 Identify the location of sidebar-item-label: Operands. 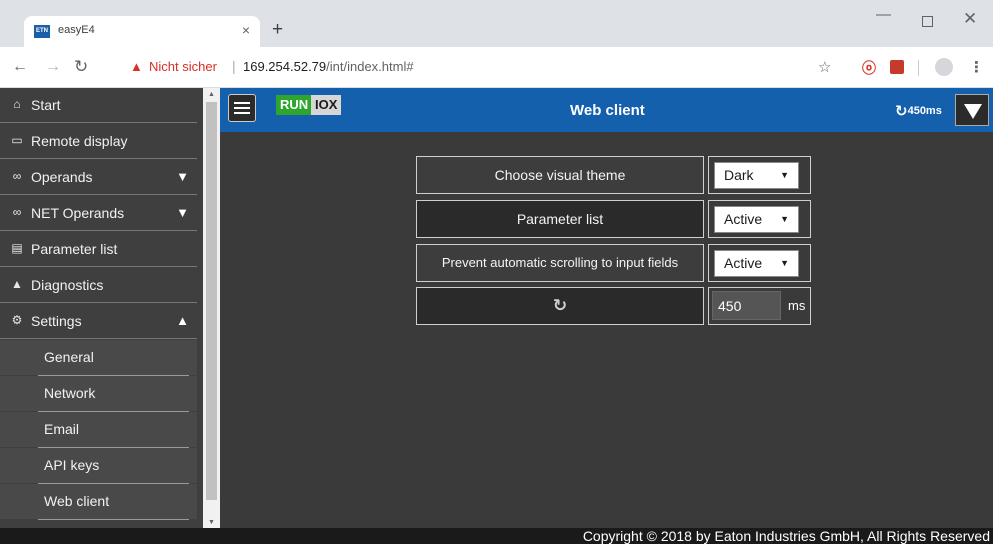
(62, 177).